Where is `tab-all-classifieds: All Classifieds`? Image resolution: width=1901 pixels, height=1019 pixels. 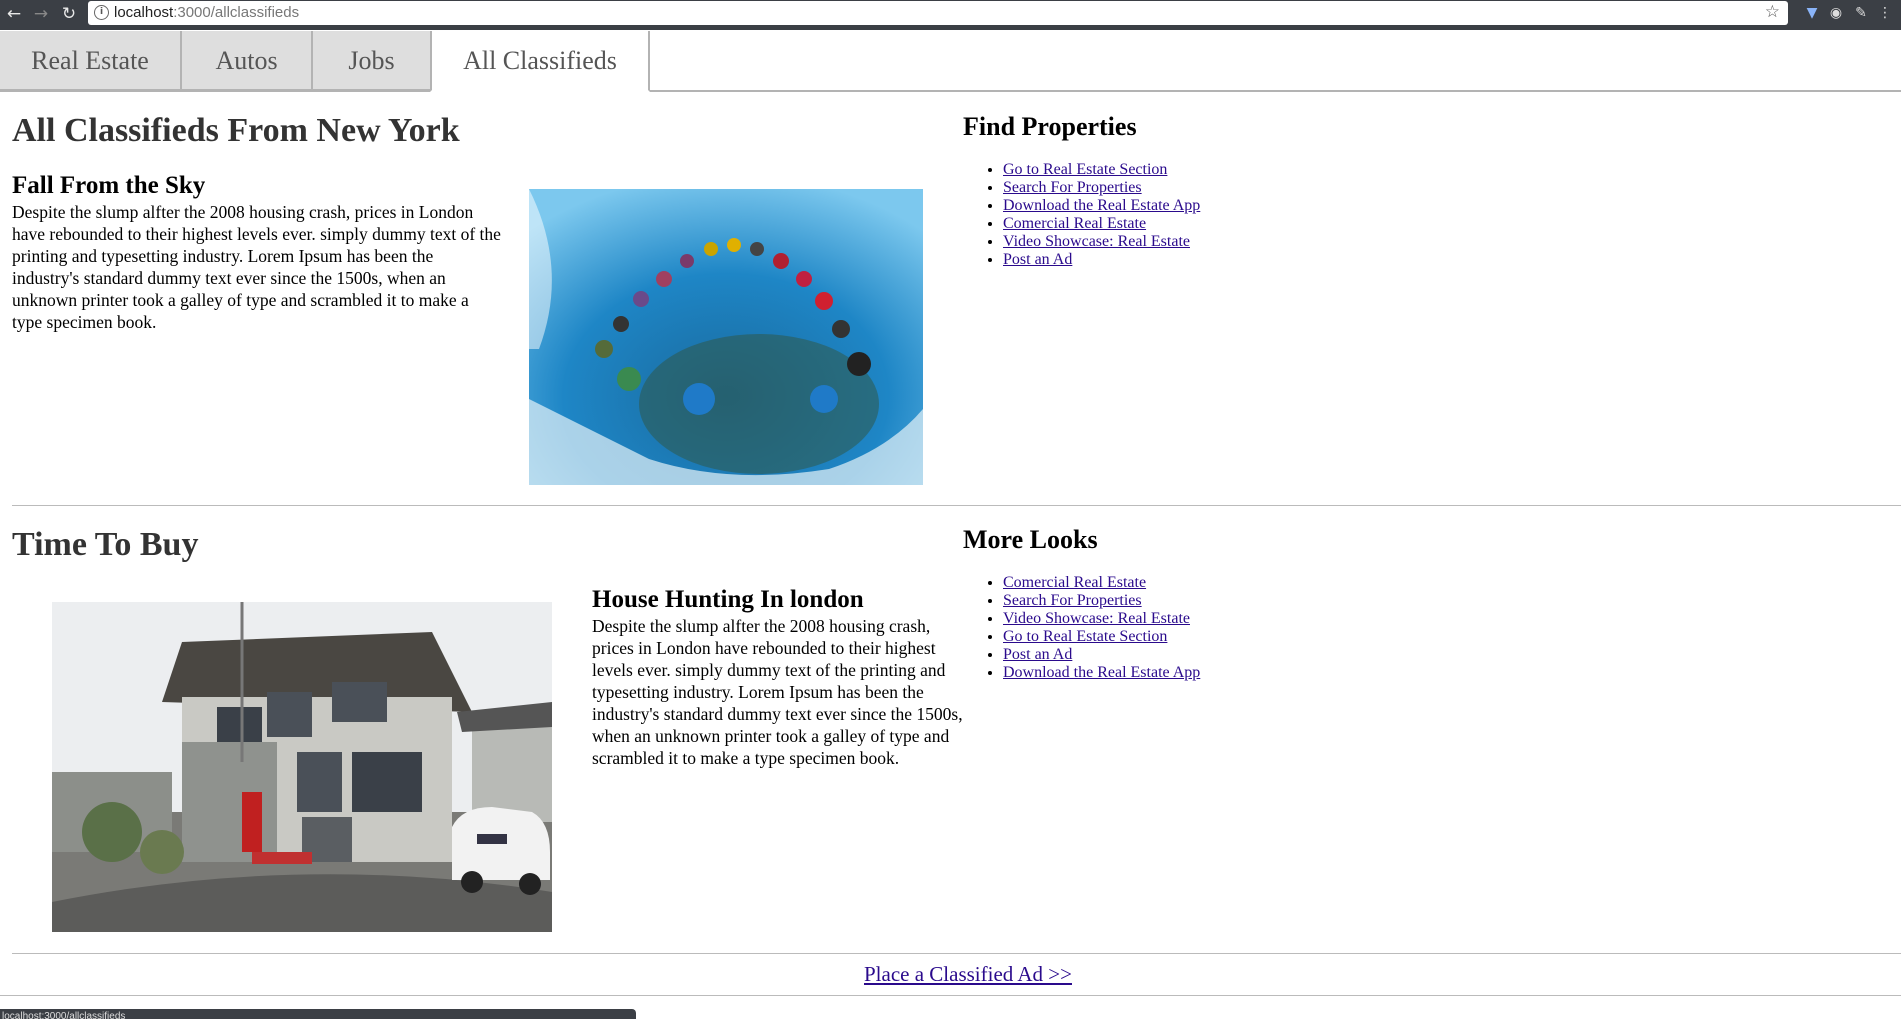
tab-all-classifieds: All Classifieds is located at coordinates (540, 61).